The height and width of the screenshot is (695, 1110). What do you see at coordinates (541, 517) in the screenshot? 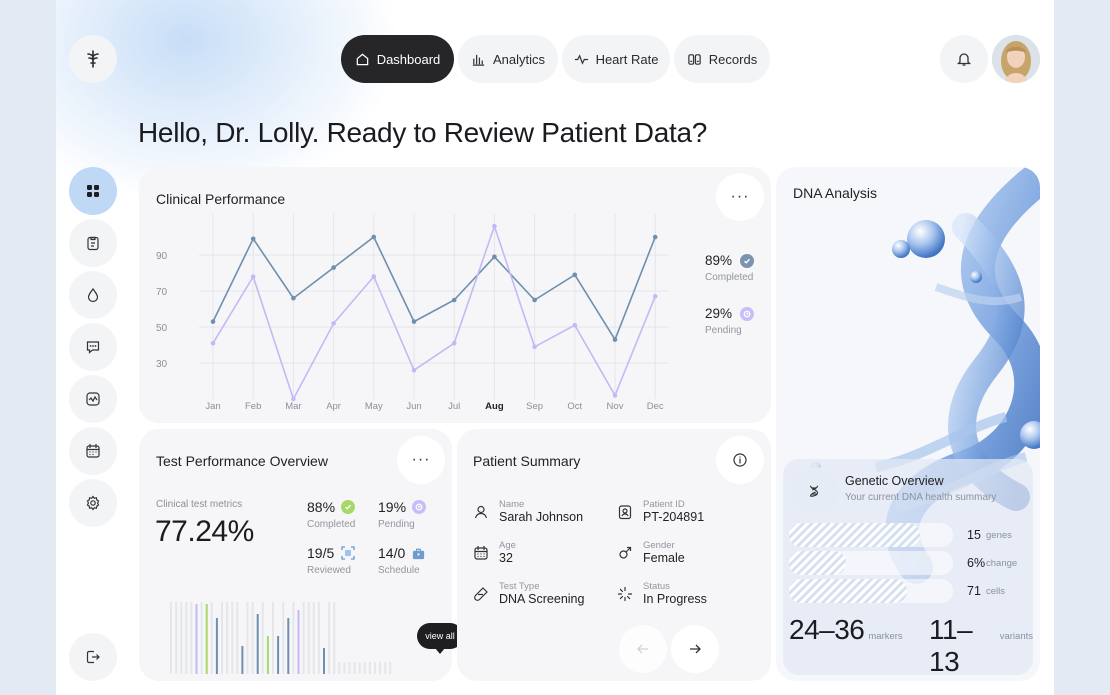
I see `field-name-value: Sarah Johnson` at bounding box center [541, 517].